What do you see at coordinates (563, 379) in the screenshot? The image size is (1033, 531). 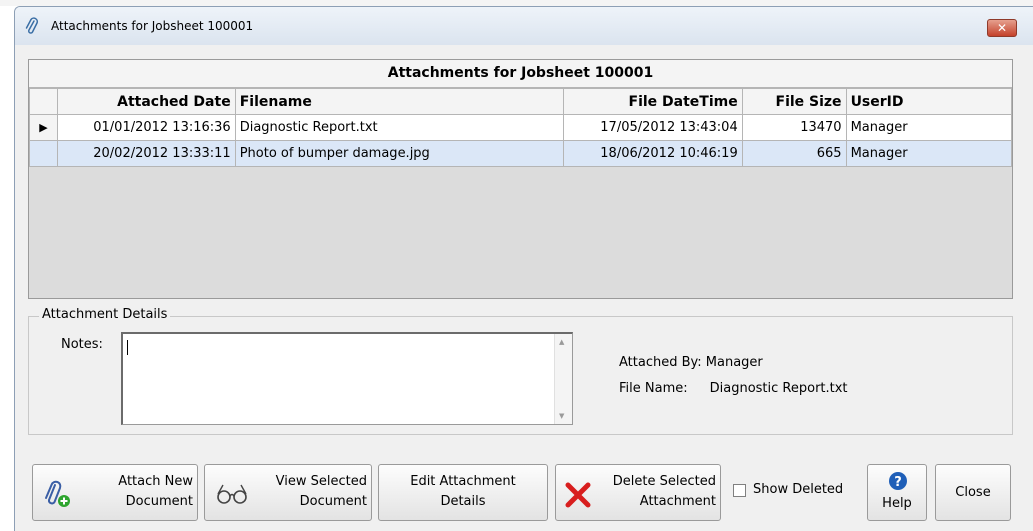 I see `notes-scrollbar: ▲ ▼` at bounding box center [563, 379].